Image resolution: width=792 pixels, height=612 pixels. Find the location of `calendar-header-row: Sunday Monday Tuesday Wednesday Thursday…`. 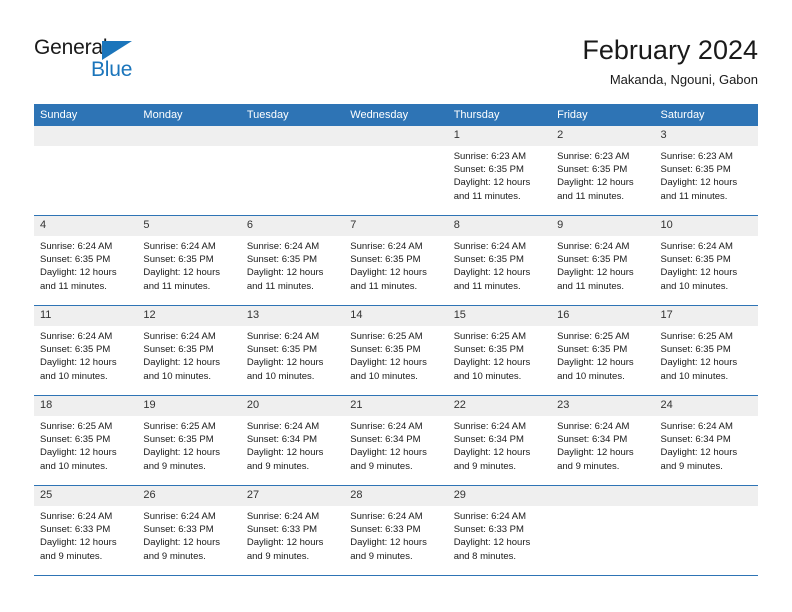

calendar-header-row: Sunday Monday Tuesday Wednesday Thursday… is located at coordinates (396, 115).